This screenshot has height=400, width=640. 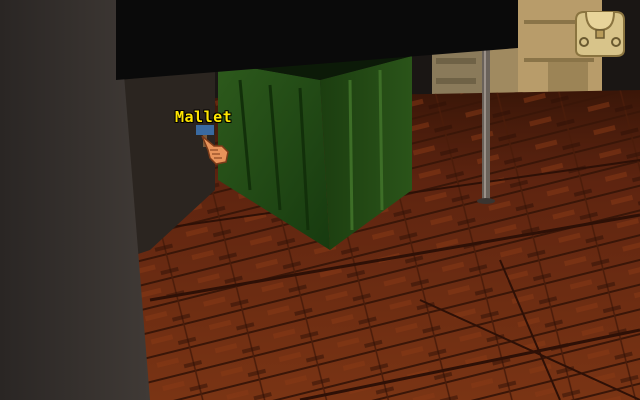 I want to click on hotspot-label: Mallet, so click(x=204, y=117).